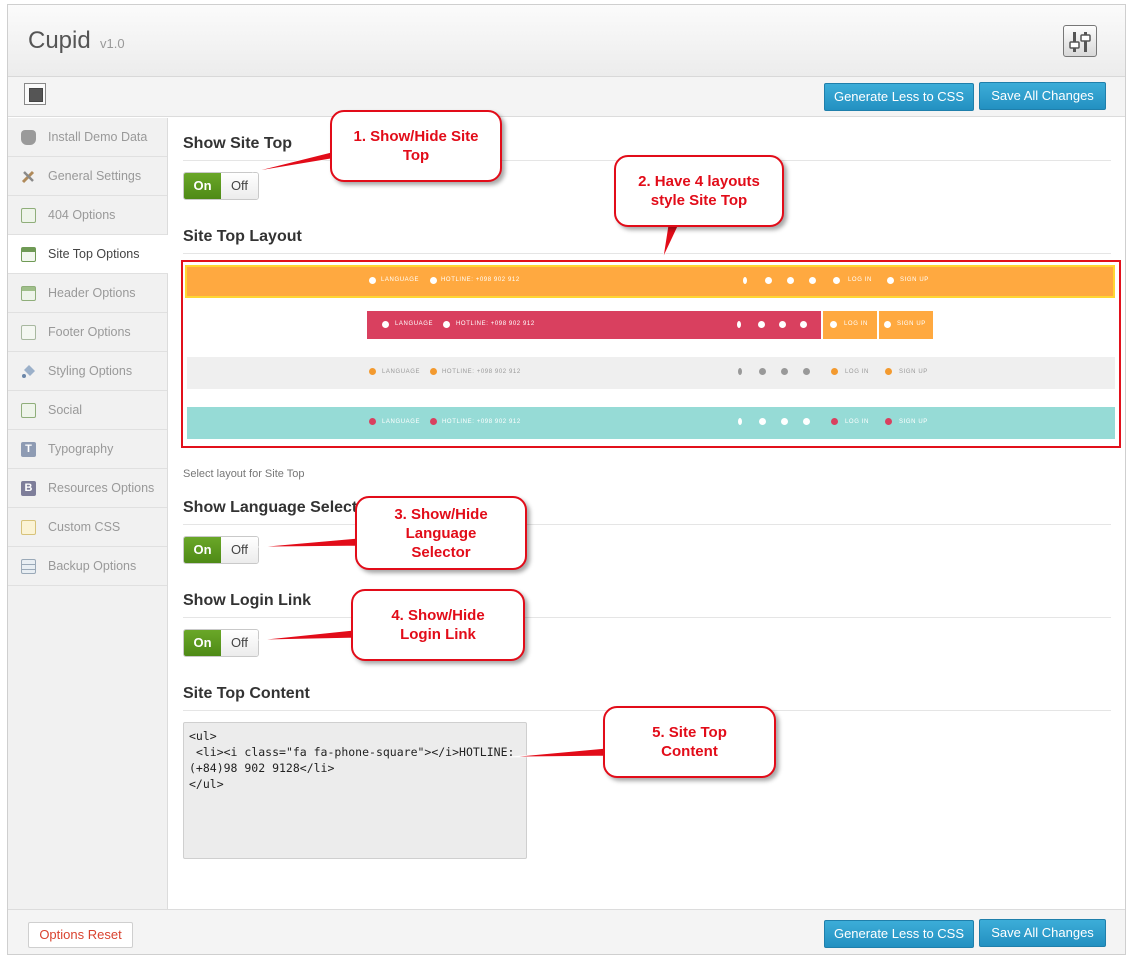 The image size is (1132, 961). I want to click on sidebar-item-404-options: 404 Options, so click(87, 215).